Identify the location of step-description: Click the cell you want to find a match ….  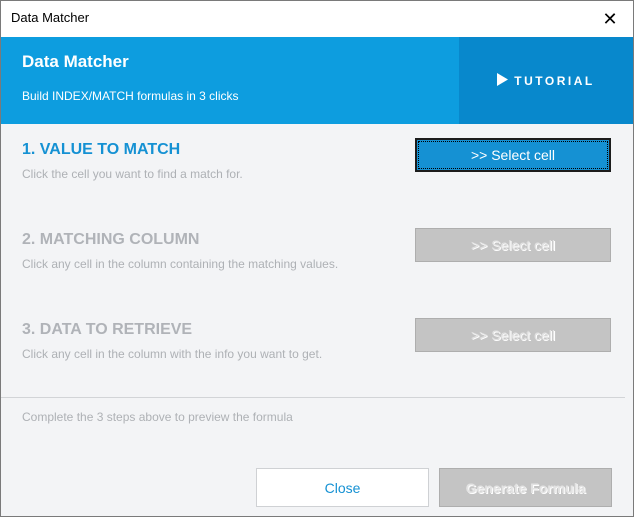
(132, 174).